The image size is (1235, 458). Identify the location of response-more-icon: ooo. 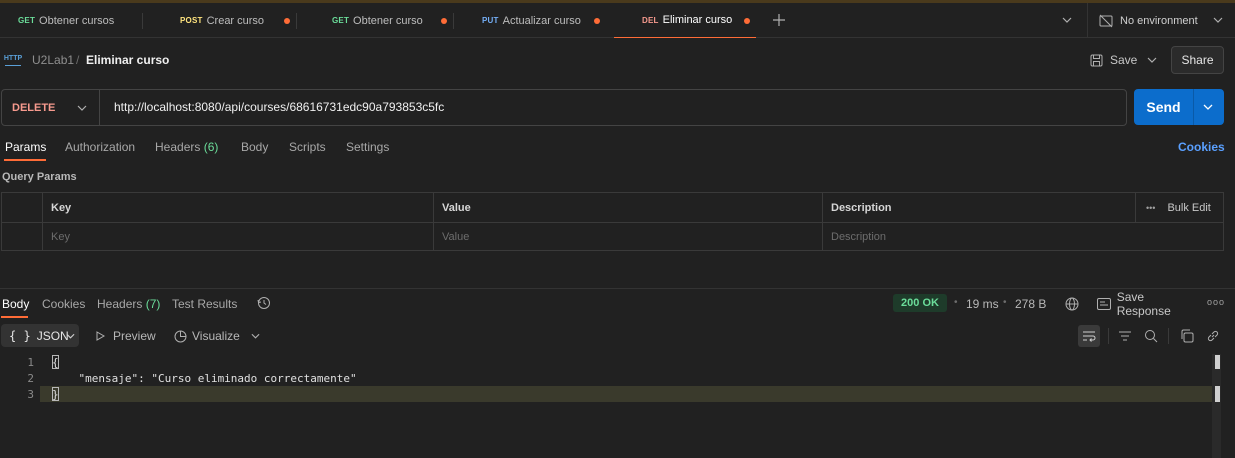
(1216, 302).